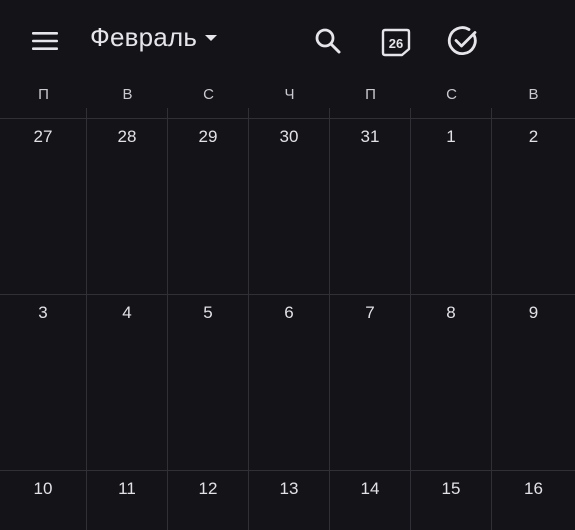 Image resolution: width=575 pixels, height=530 pixels. Describe the element at coordinates (43, 488) in the screenshot. I see `day-number: 10` at that location.